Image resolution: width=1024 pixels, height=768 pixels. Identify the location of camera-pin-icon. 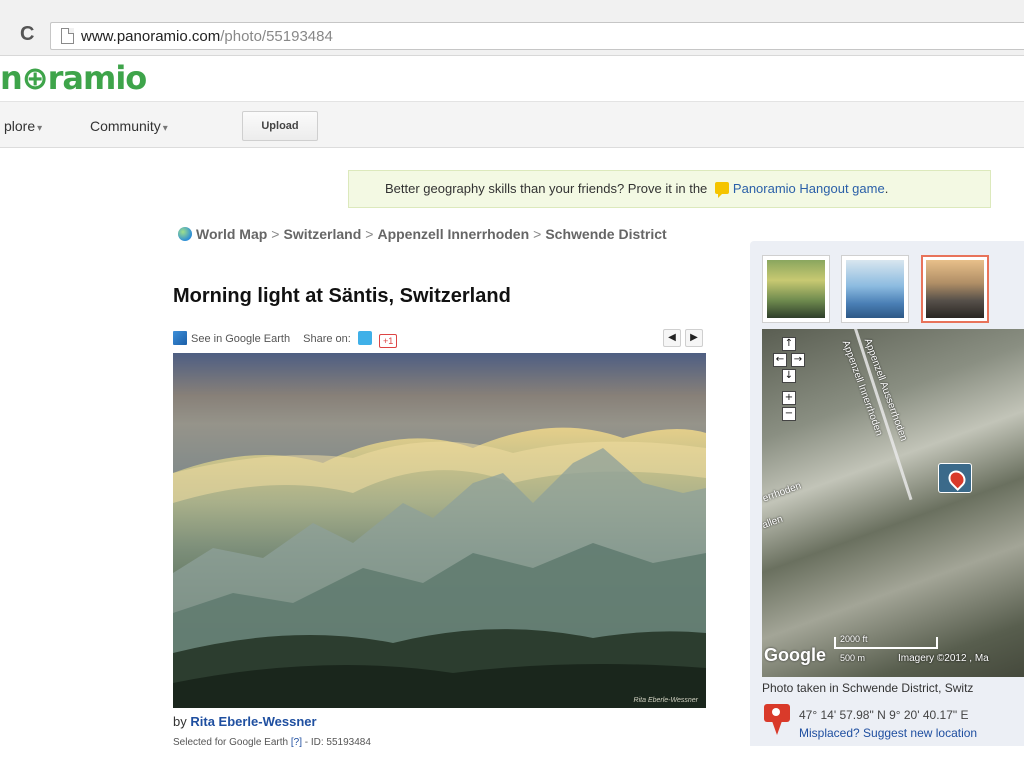
(777, 720).